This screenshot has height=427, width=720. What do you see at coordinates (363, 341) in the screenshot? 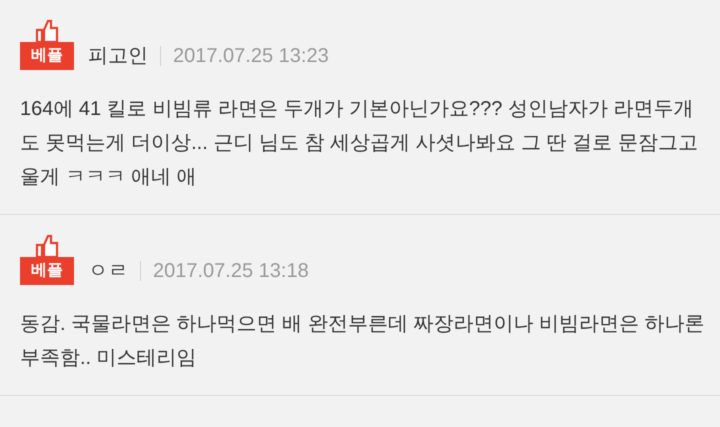
I see `comment-text: 동감. 국물라면은 하나먹으면 배 완전부른데 짜장라면이나 비빔라면은 하나론 부족함.. 미스테리임` at bounding box center [363, 341].